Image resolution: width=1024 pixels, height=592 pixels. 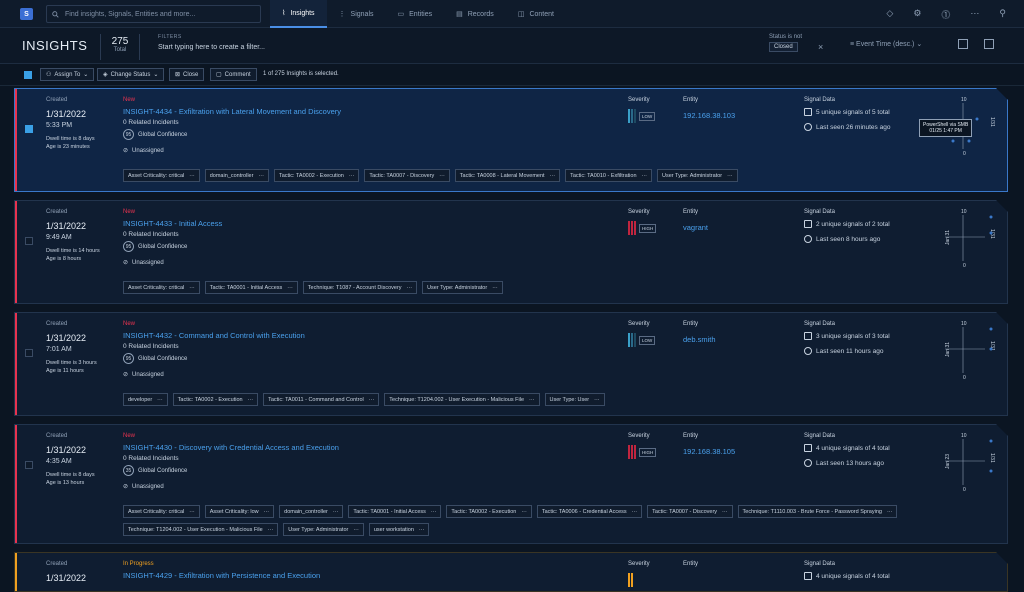 I want to click on tab-signals: ⋮ Signals, so click(x=356, y=14).